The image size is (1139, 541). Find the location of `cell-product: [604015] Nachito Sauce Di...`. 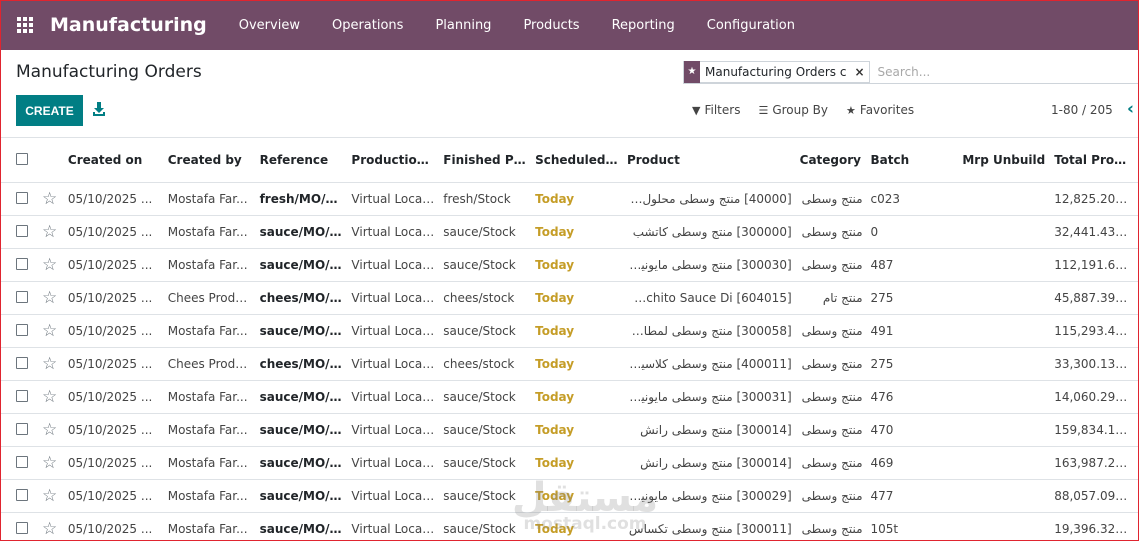

cell-product: [604015] Nachito Sauce Di... is located at coordinates (705, 298).